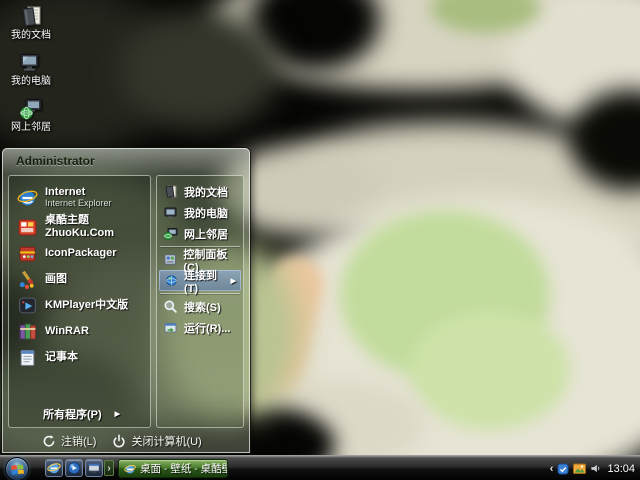 This screenshot has width=640, height=480. Describe the element at coordinates (79, 279) in the screenshot. I see `start-menu-item-paint: 画图` at that location.